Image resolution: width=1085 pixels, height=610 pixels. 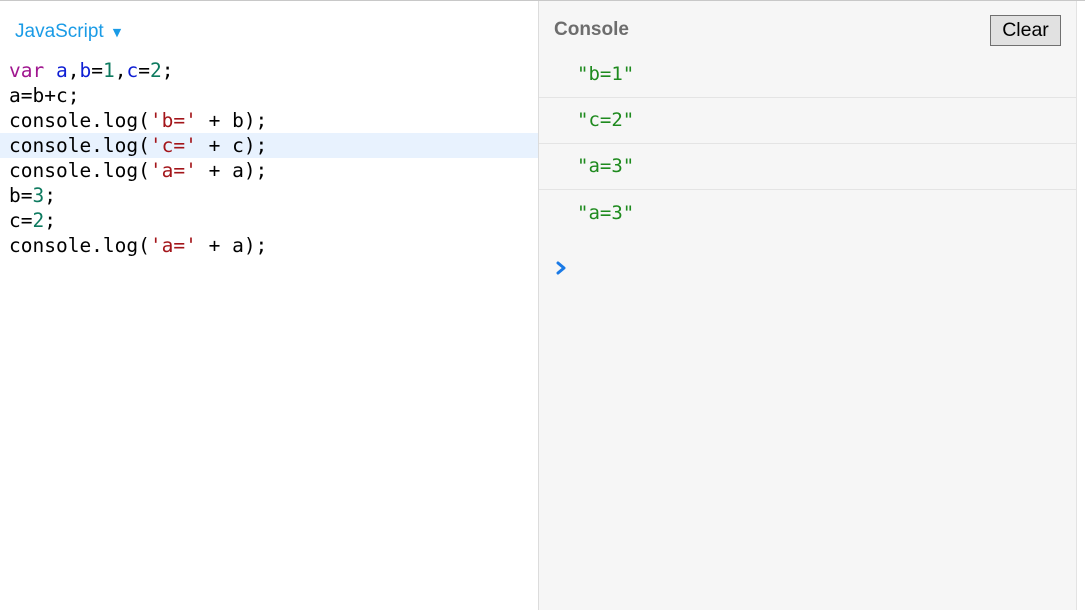 I want to click on chevron-right-icon, so click(x=562, y=268).